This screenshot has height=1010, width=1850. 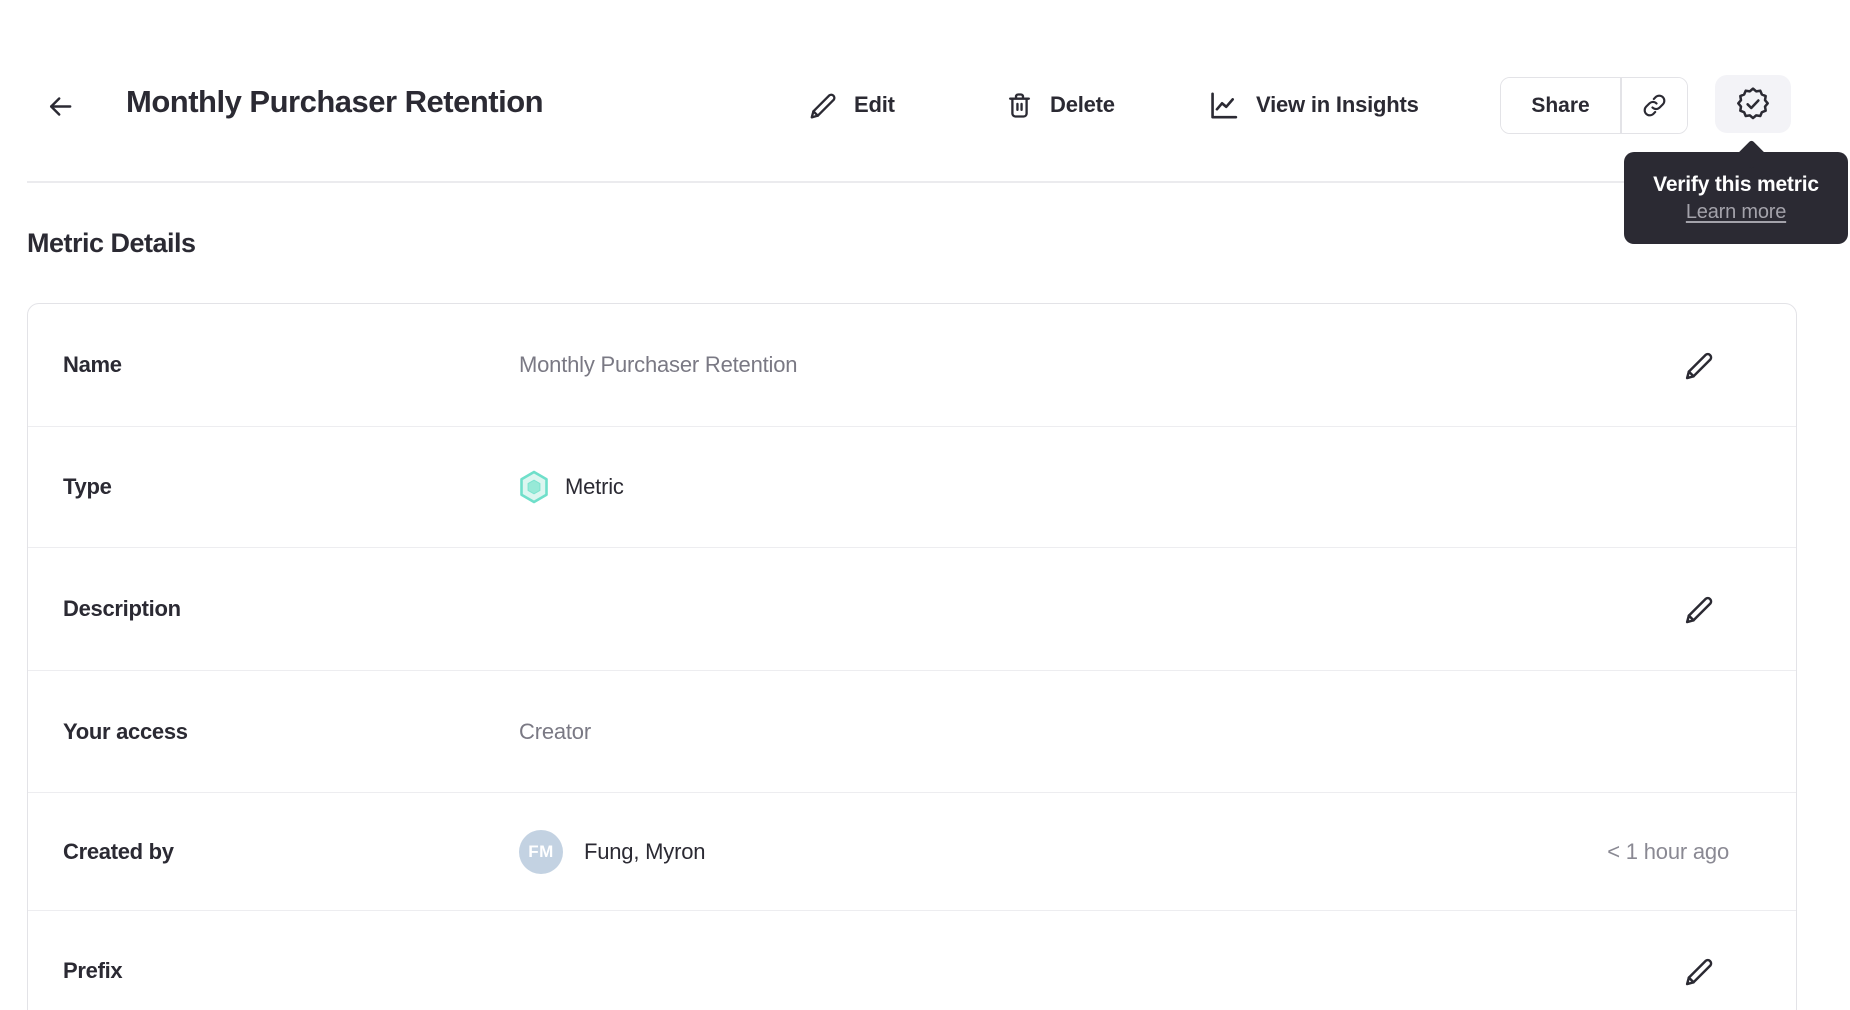 I want to click on back-button, so click(x=60, y=106).